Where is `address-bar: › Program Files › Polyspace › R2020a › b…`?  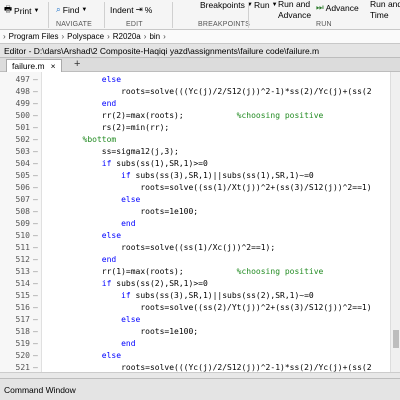 address-bar: › Program Files › Polyspace › R2020a › b… is located at coordinates (200, 37).